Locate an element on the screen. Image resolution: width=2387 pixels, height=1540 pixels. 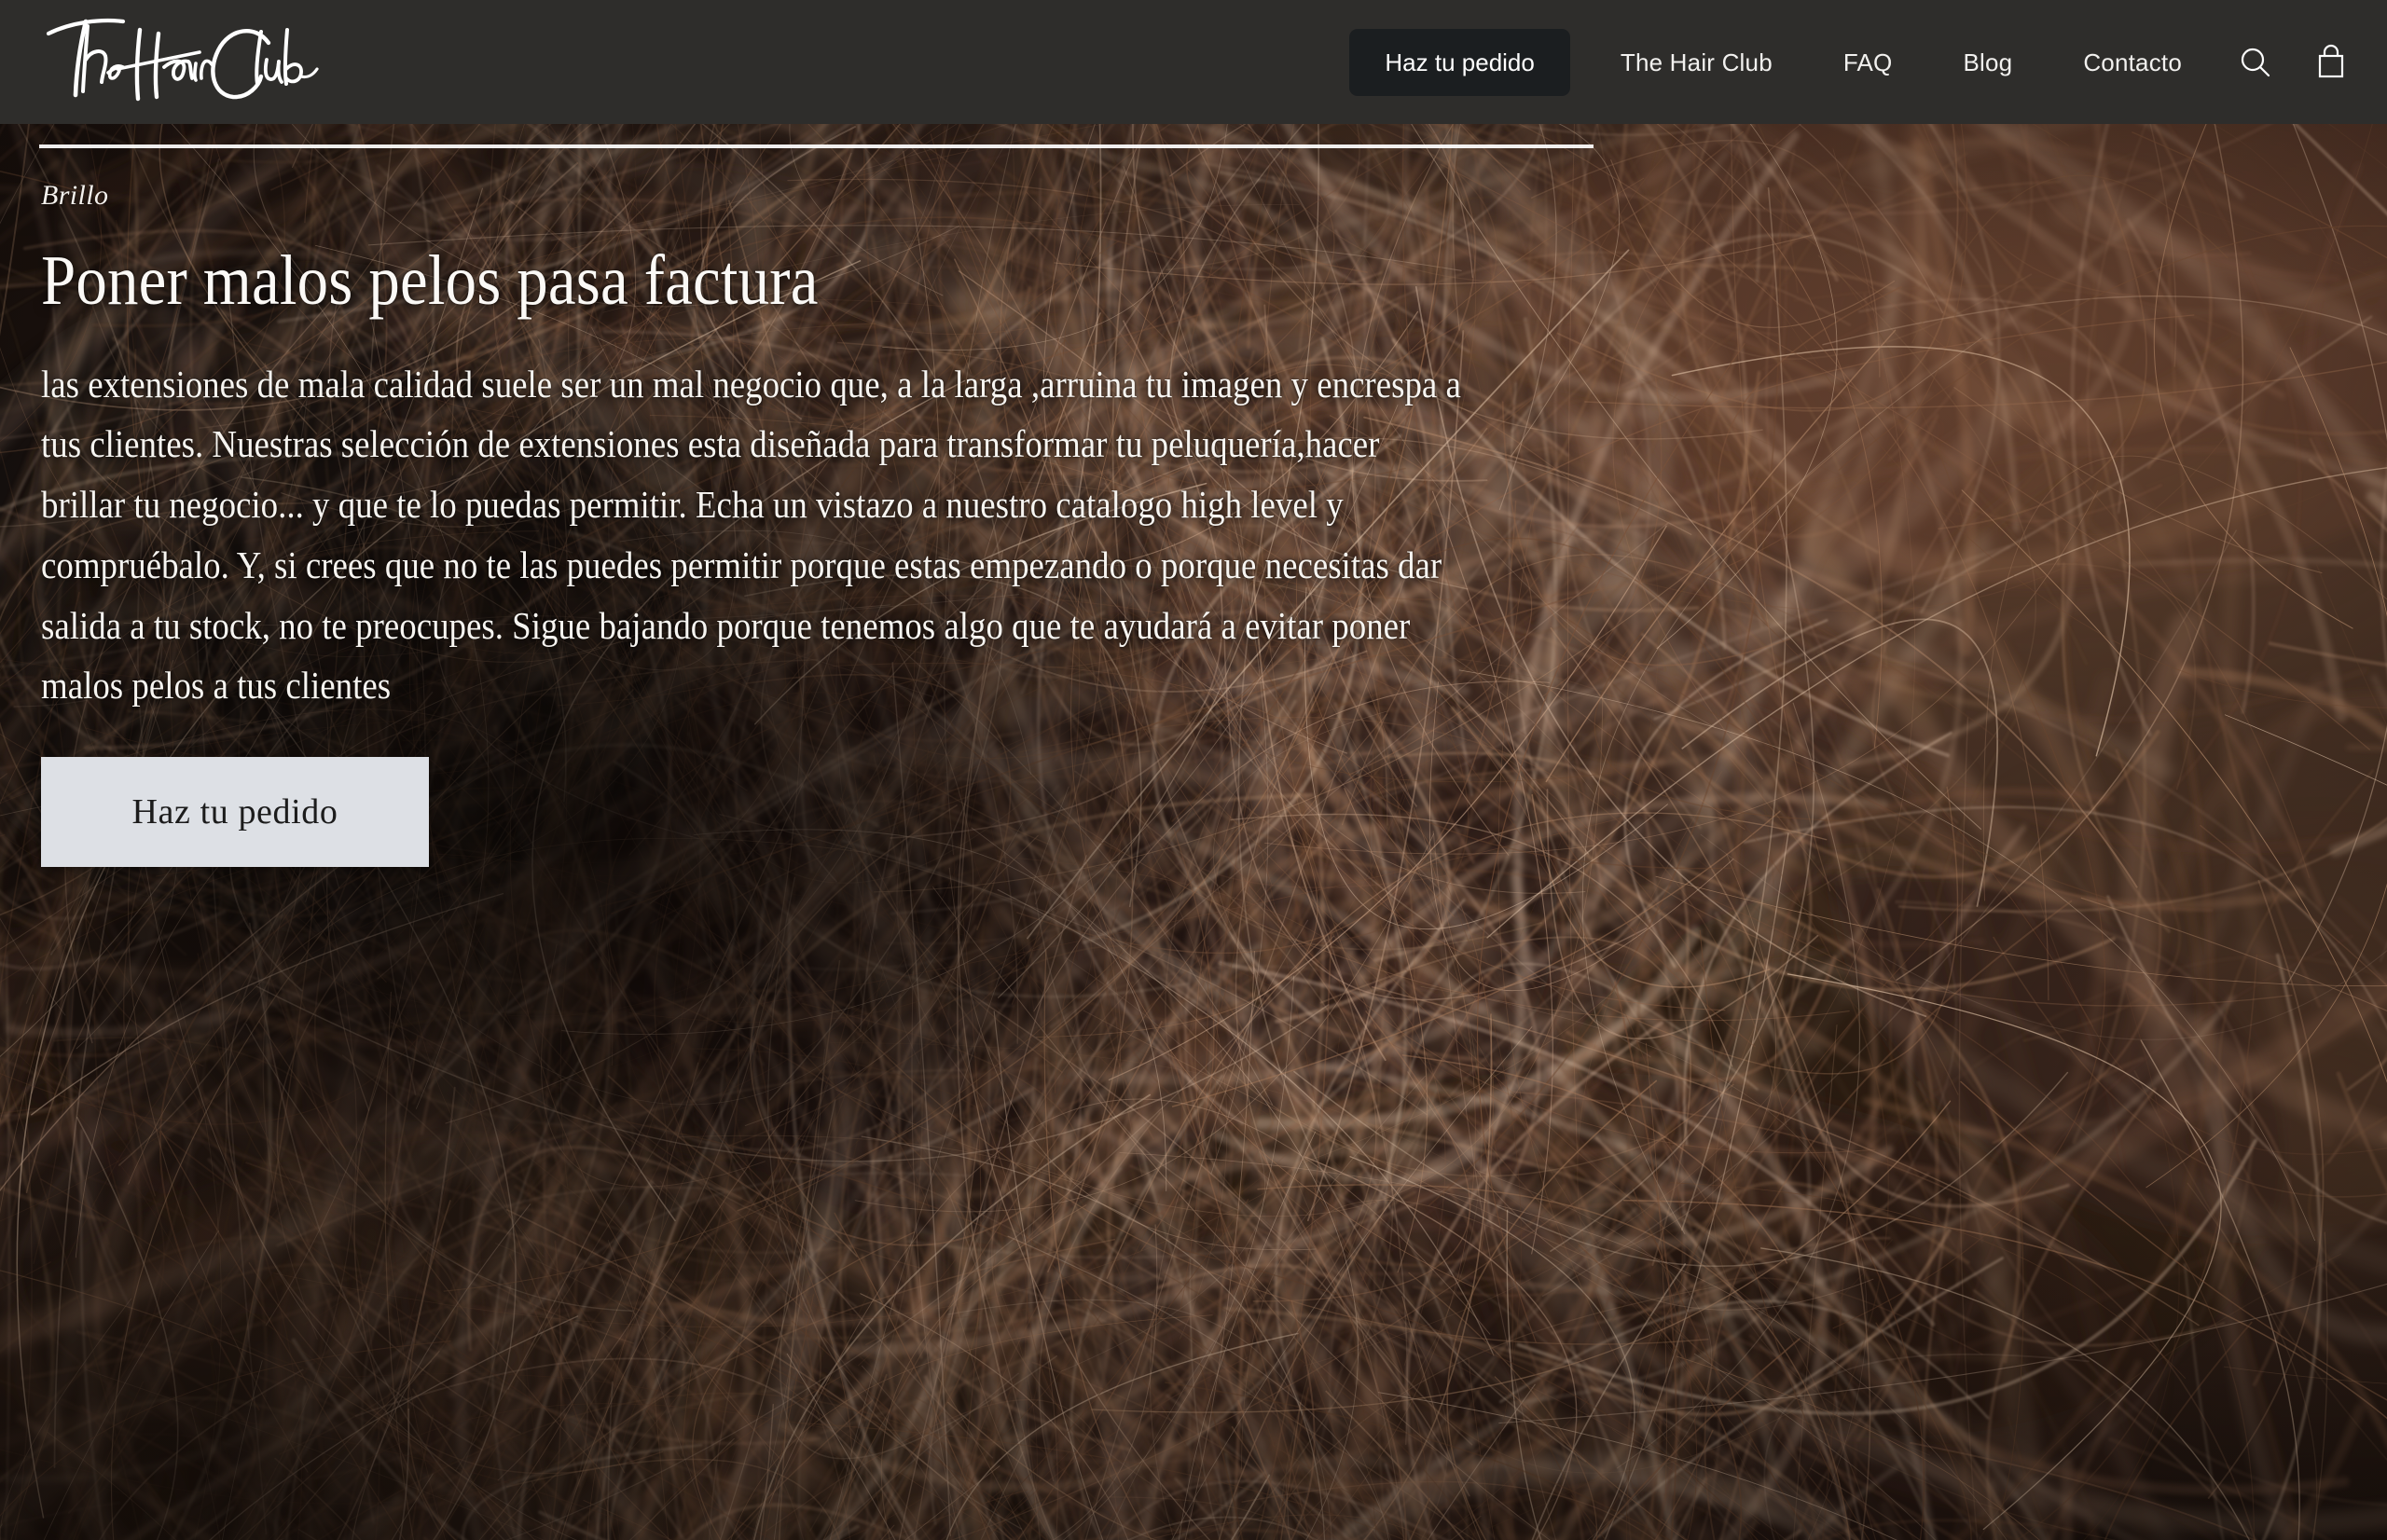
hero-cta-haz-tu-pedido: Haz tu pedido is located at coordinates (235, 812).